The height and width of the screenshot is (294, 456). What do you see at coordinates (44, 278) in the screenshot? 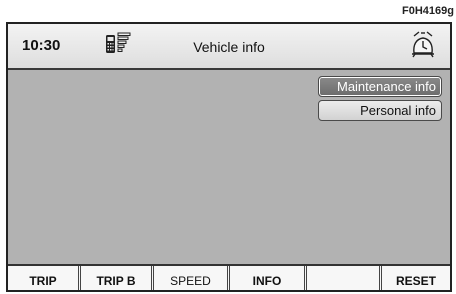
I see `trip-key: TRIP` at bounding box center [44, 278].